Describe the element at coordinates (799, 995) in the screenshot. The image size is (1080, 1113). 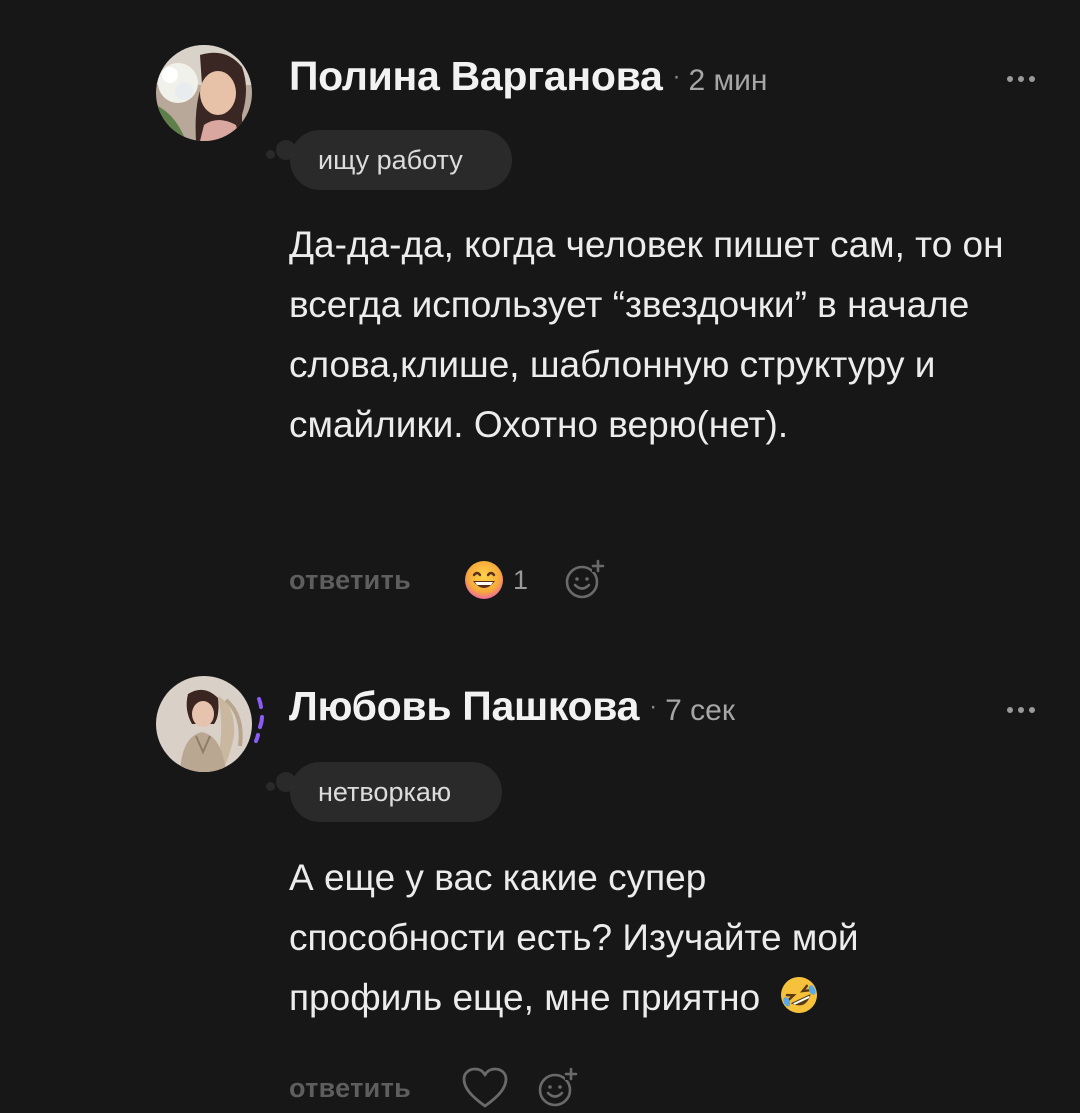
I see `rolling-on-floor-laughing-emoji` at that location.